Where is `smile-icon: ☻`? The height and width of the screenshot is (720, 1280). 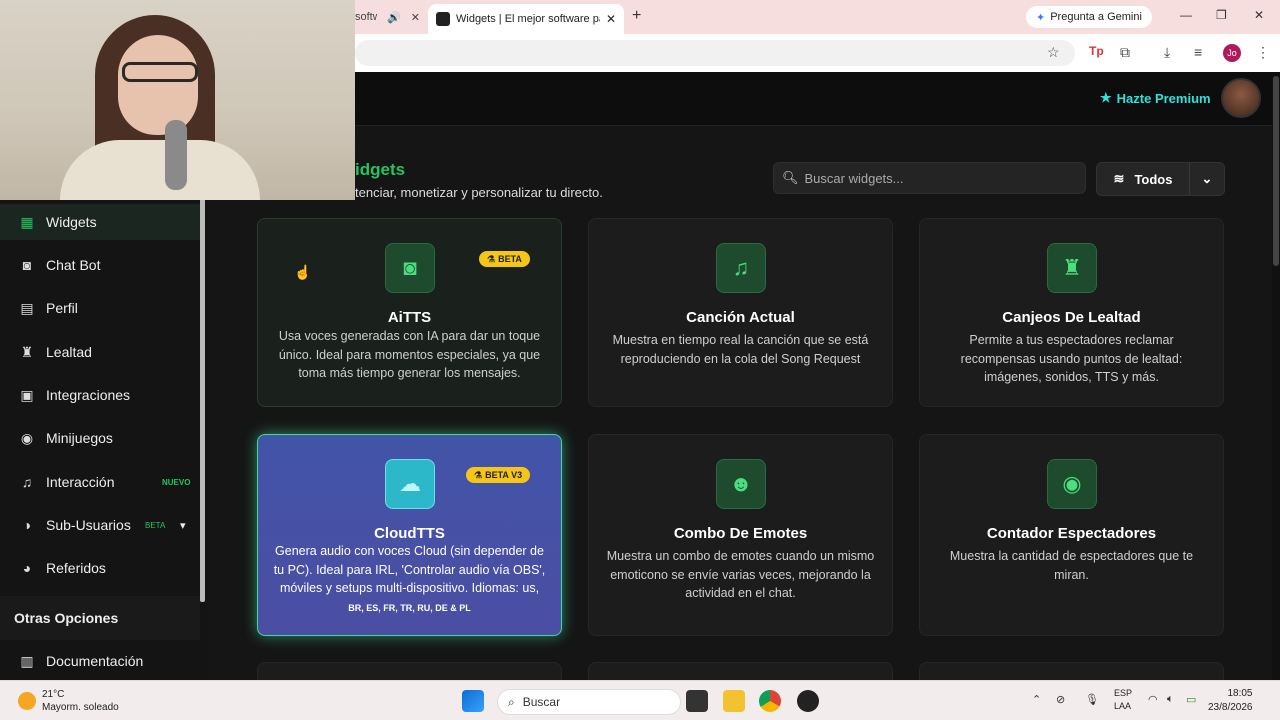 smile-icon: ☻ is located at coordinates (741, 484).